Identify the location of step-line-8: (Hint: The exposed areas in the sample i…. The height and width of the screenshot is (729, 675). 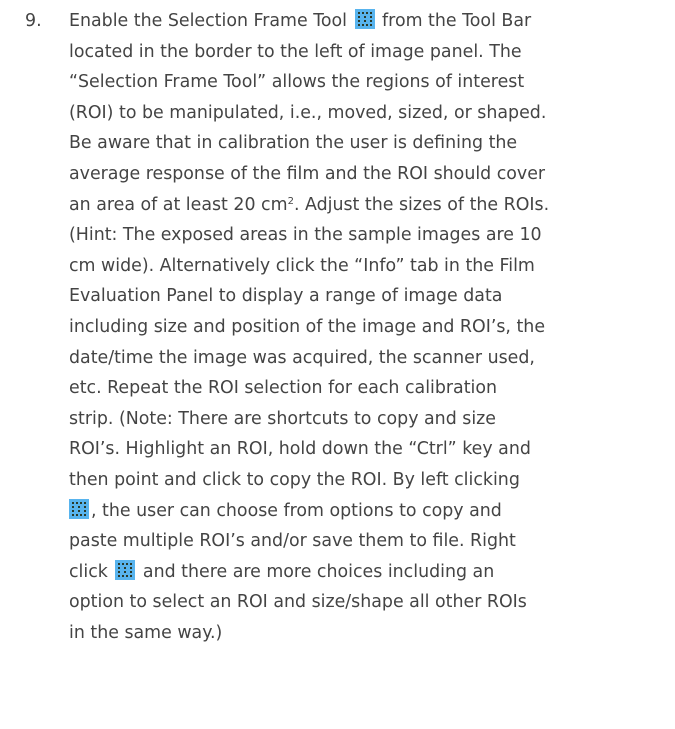
(305, 235).